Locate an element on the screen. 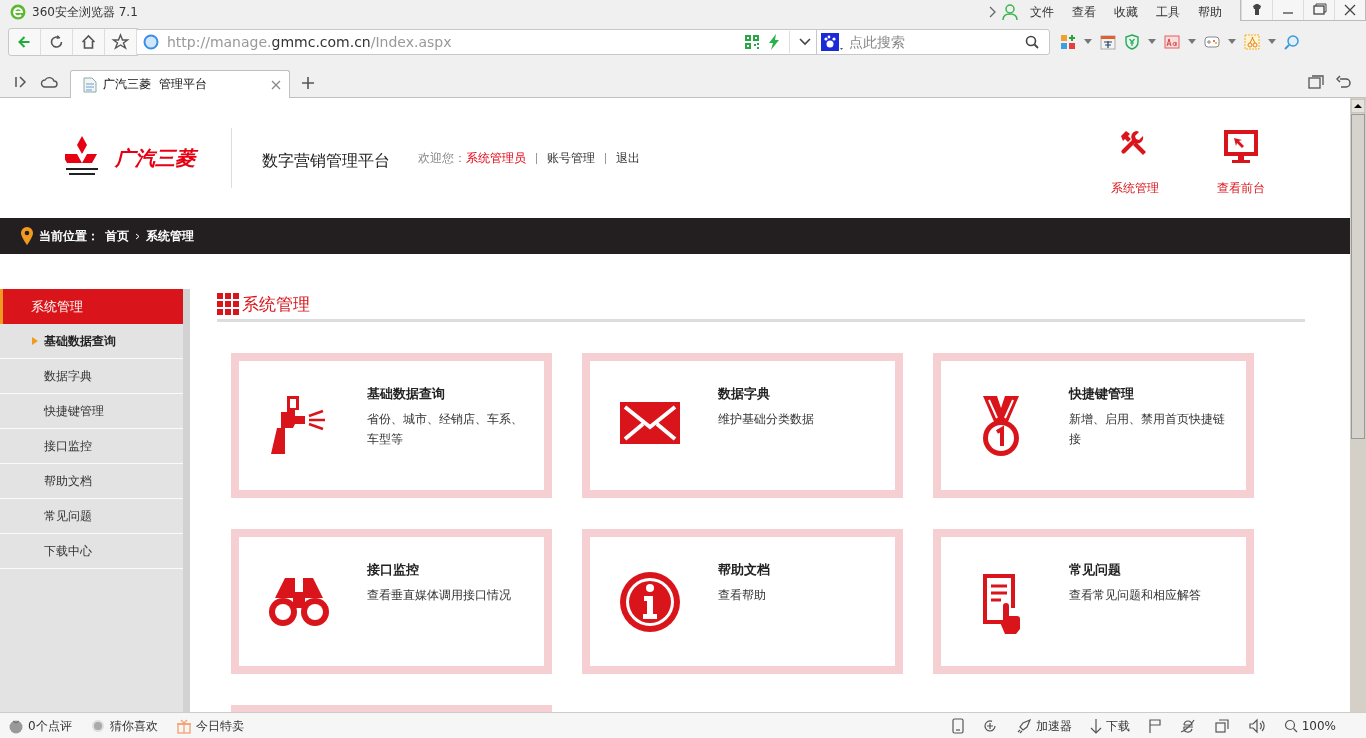  sidebar-item: 快捷键管理 is located at coordinates (91, 411).